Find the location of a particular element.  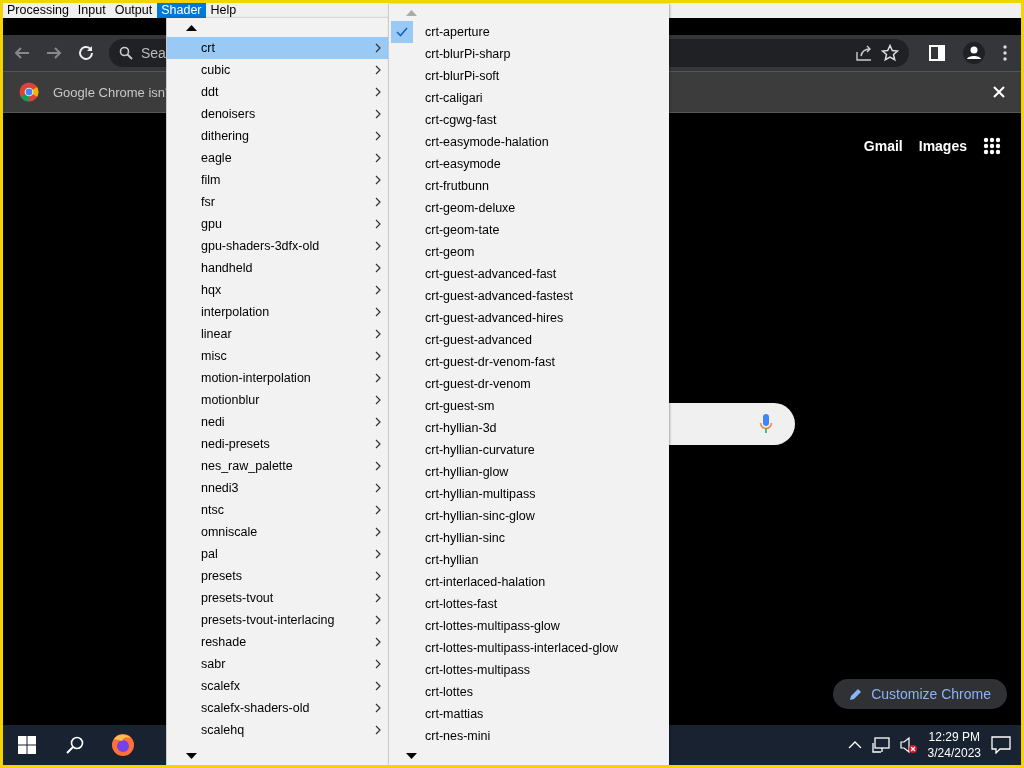

apps-grid-icon is located at coordinates (992, 146).